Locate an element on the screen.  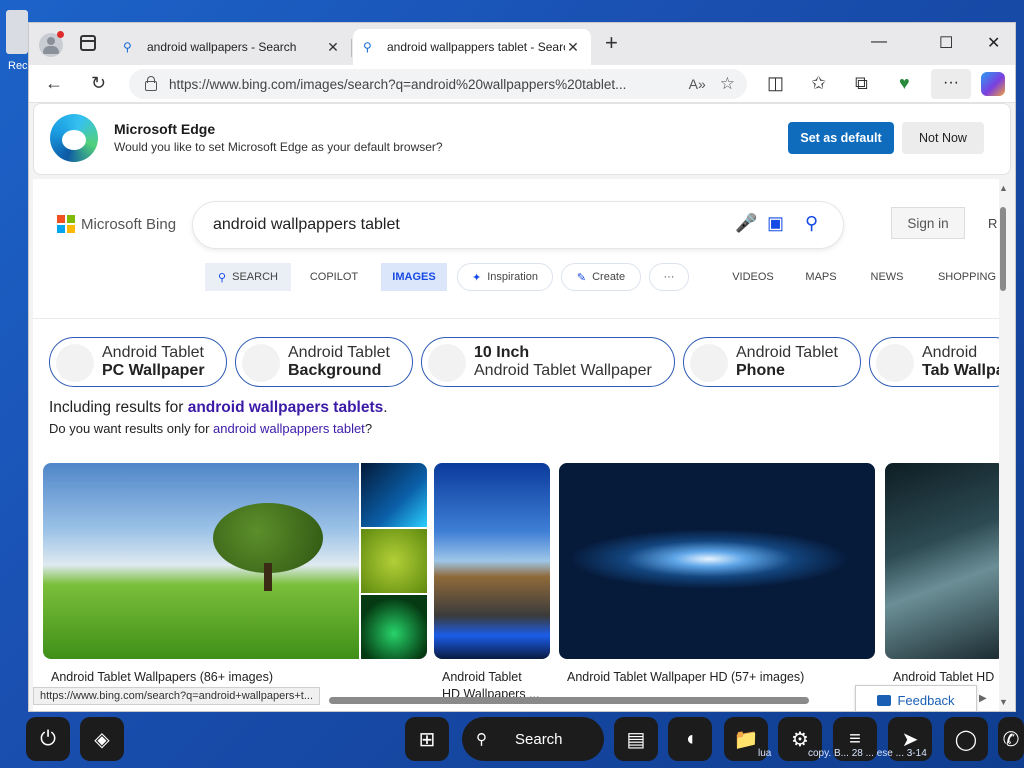
nav-images: IMAGES is located at coordinates (414, 277).